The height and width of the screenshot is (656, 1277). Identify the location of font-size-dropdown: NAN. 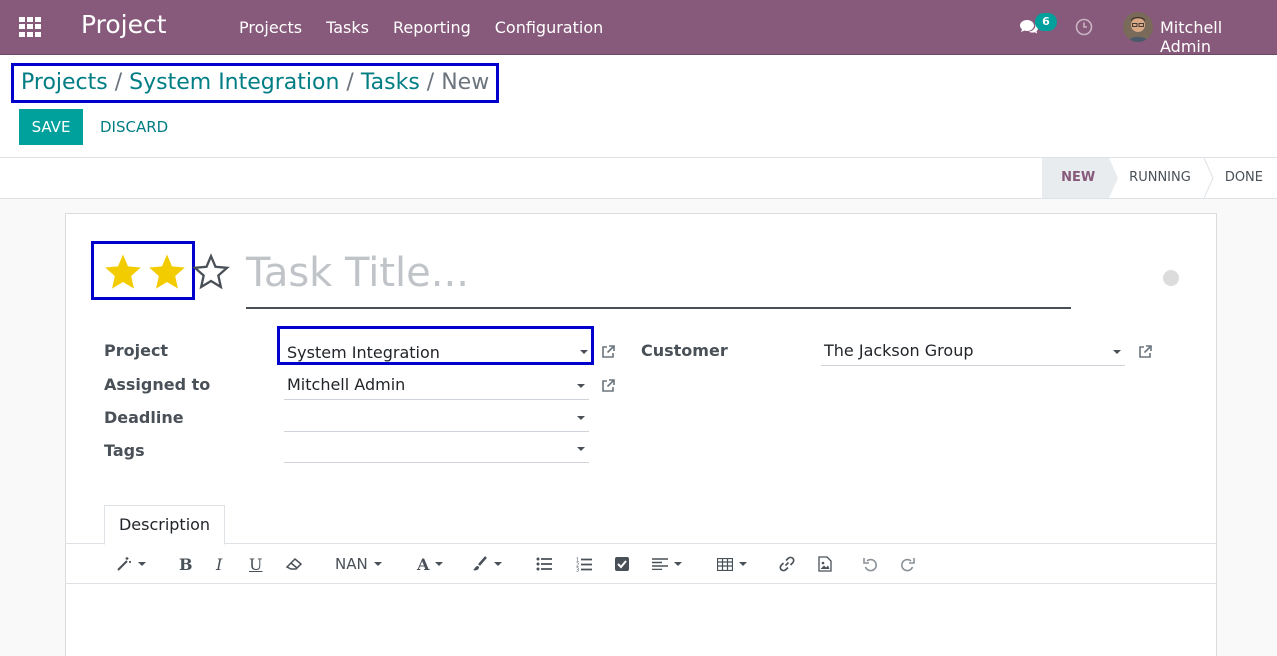
(358, 564).